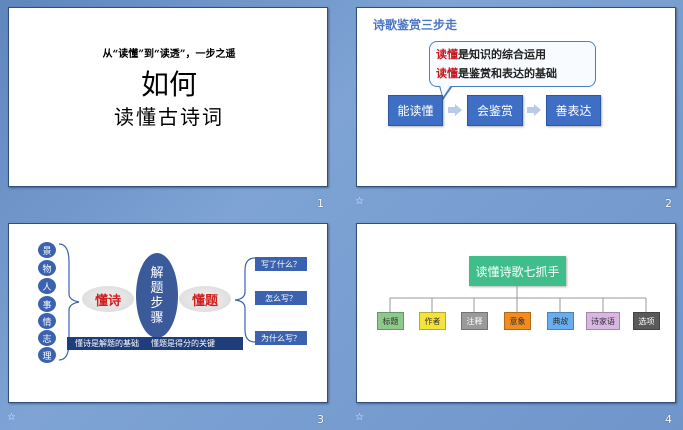 This screenshot has width=683, height=430. What do you see at coordinates (47, 268) in the screenshot?
I see `vertical-item: 物` at bounding box center [47, 268].